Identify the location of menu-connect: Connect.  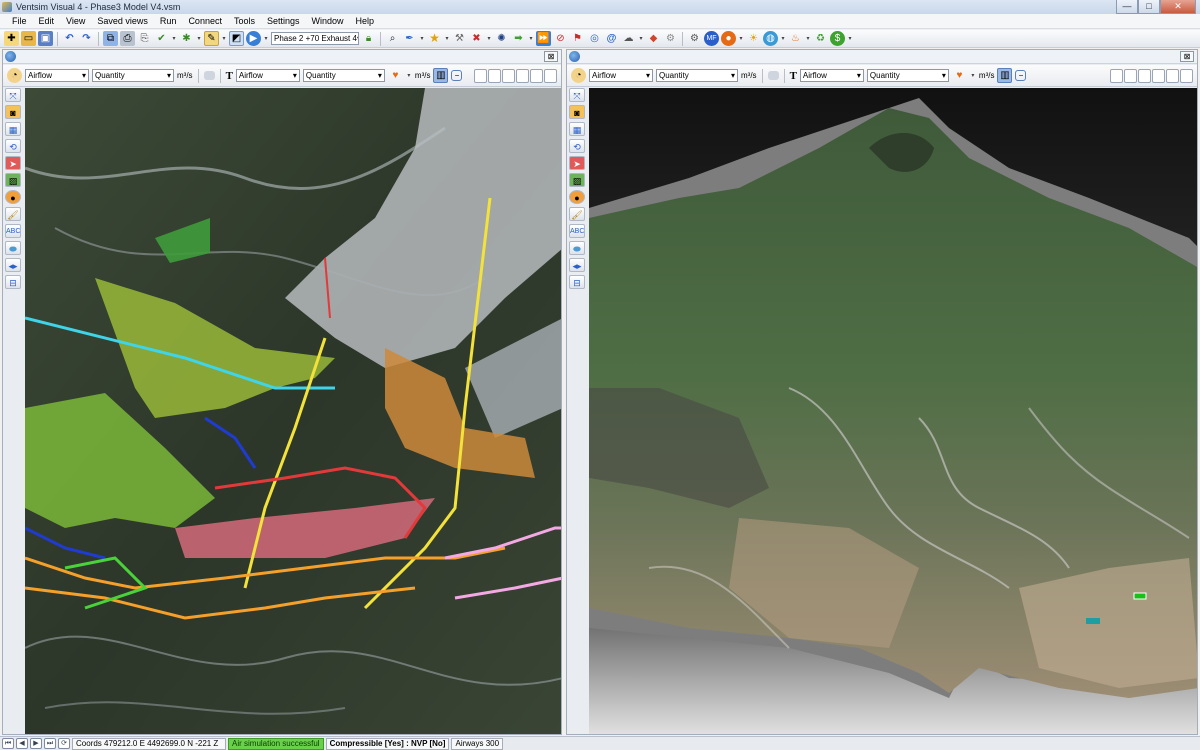
(205, 21).